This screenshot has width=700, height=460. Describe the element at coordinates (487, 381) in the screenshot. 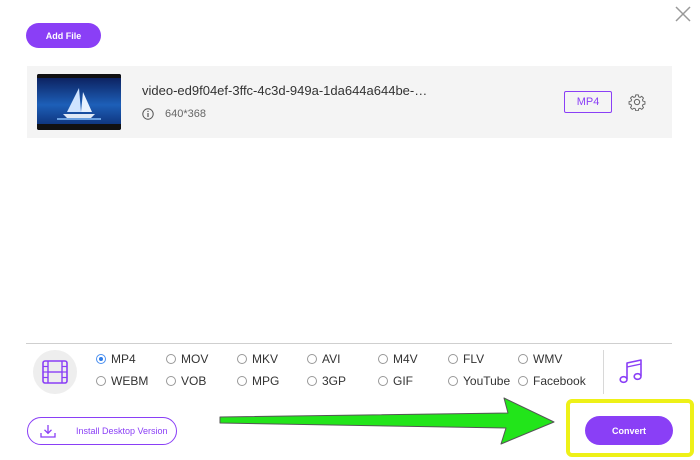

I see `format-option-label: YouTube` at that location.